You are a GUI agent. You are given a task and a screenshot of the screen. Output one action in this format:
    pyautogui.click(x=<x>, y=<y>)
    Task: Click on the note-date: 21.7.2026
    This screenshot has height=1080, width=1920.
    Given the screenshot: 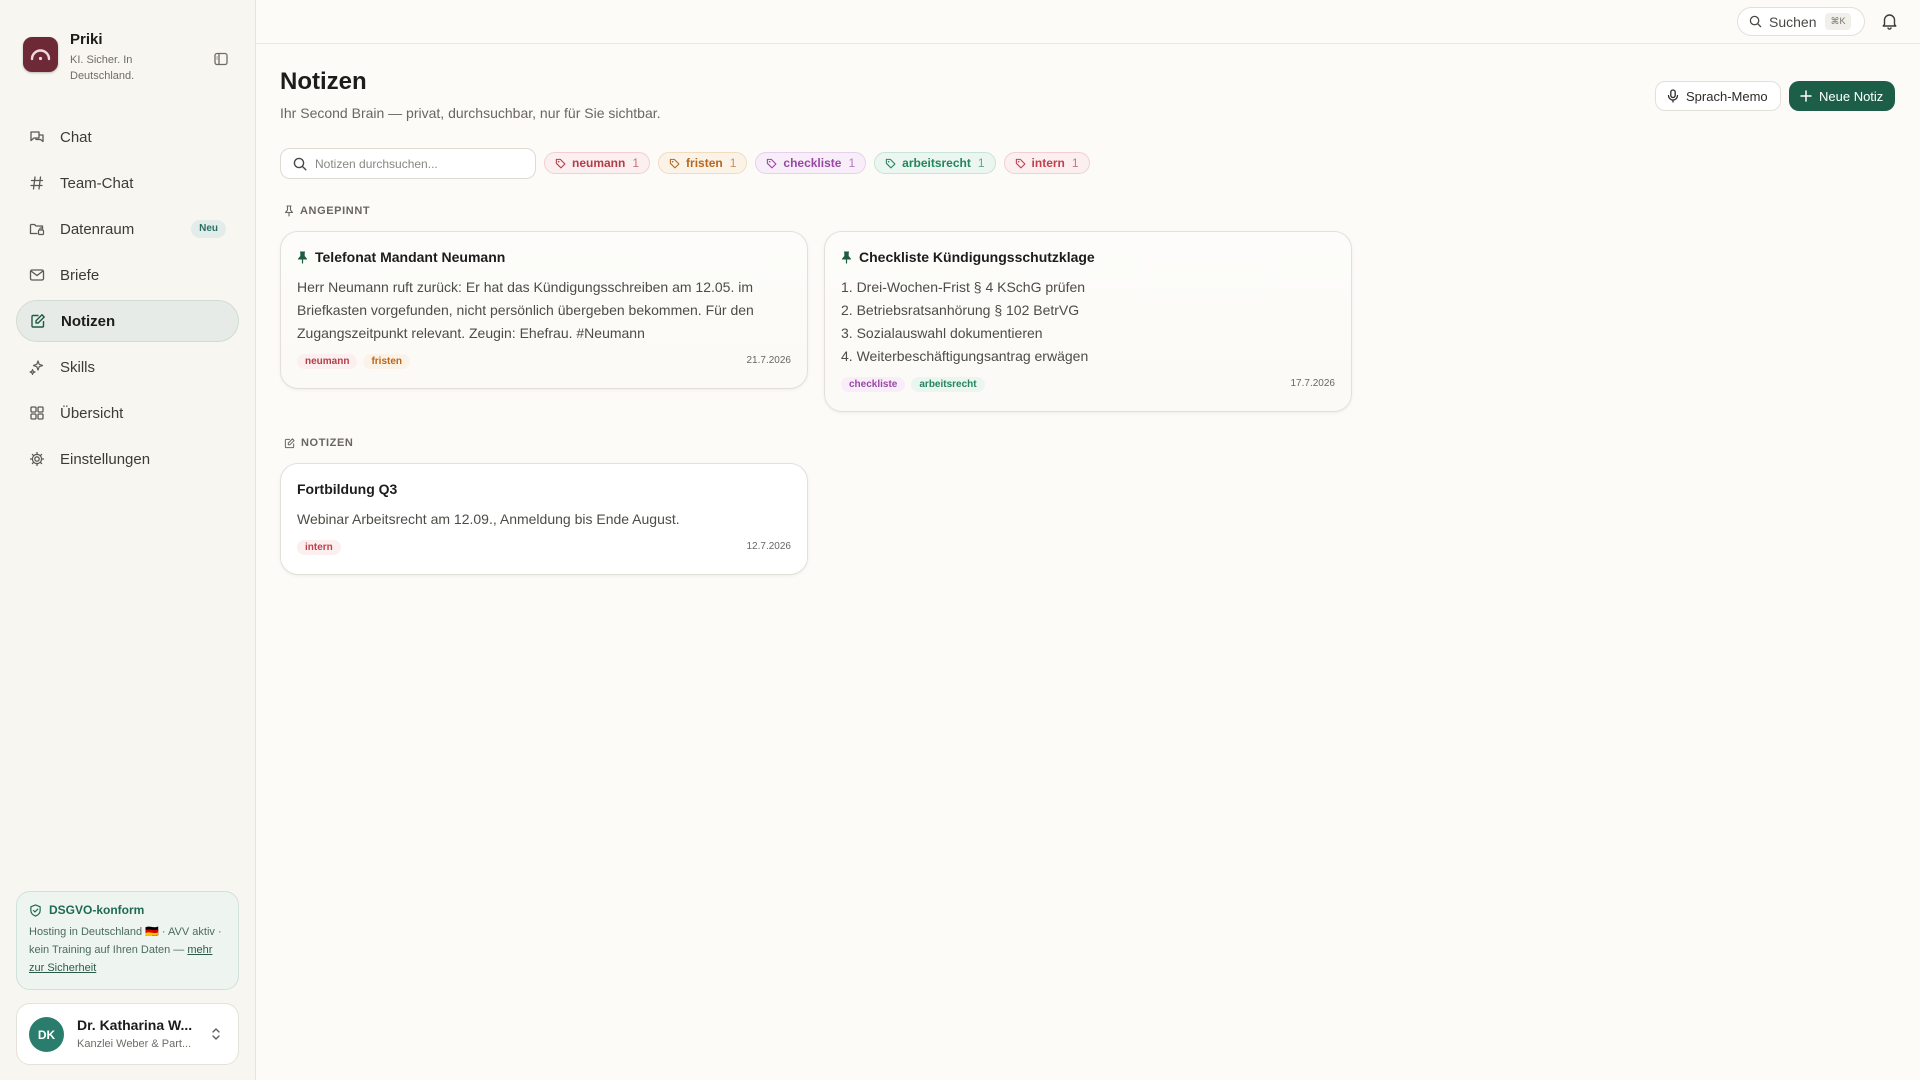 What is the action you would take?
    pyautogui.click(x=769, y=360)
    